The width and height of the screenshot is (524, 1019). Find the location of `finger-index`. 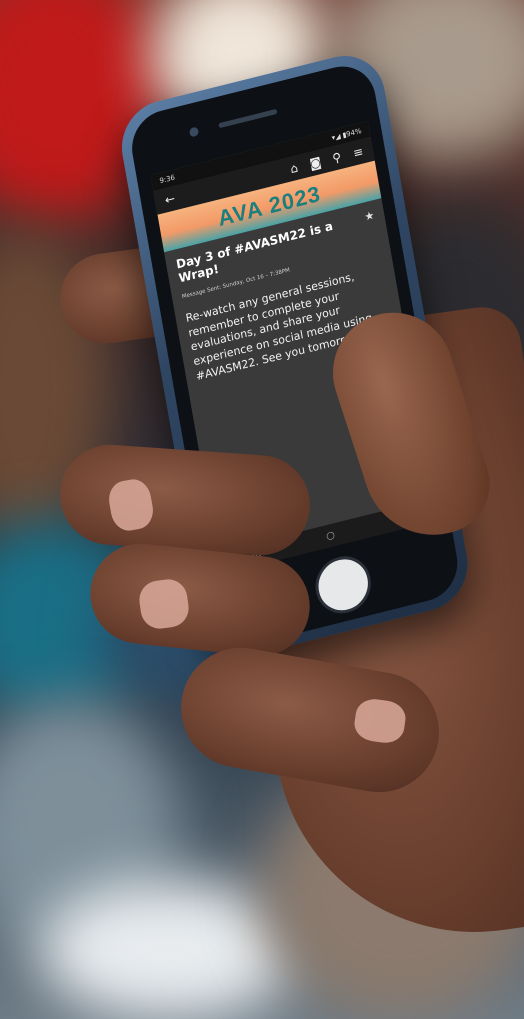

finger-index is located at coordinates (185, 500).